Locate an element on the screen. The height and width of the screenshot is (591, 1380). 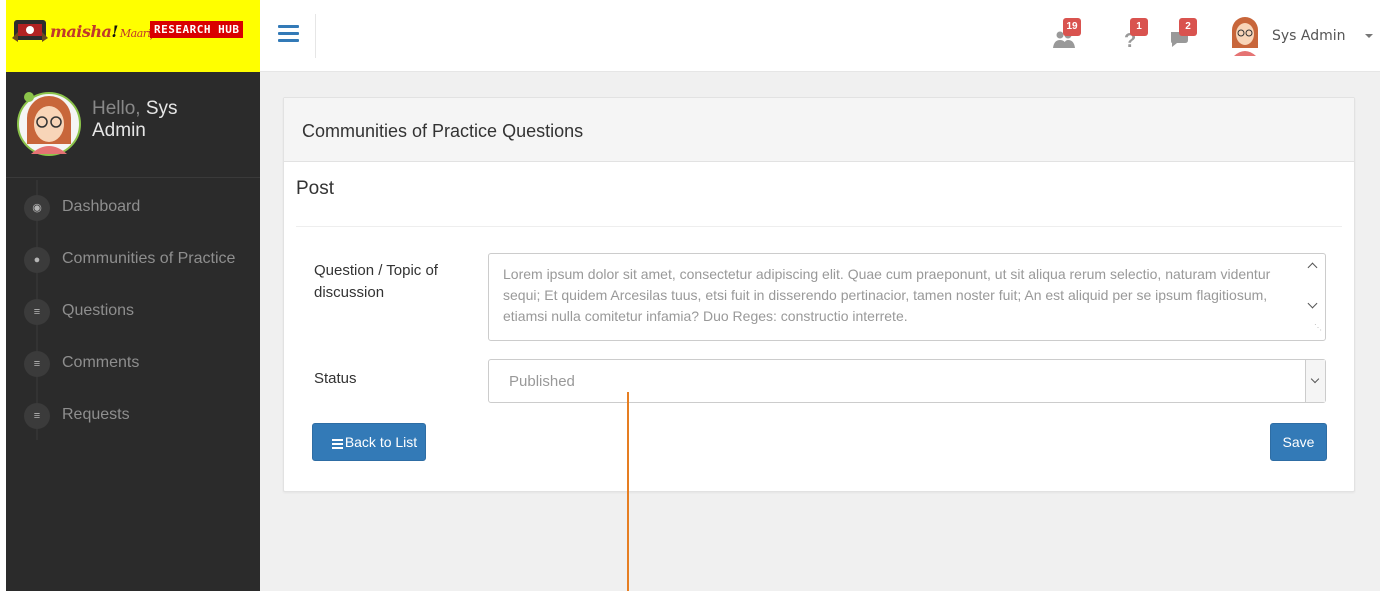
question-label: Question / Topic of discussion is located at coordinates (376, 281).